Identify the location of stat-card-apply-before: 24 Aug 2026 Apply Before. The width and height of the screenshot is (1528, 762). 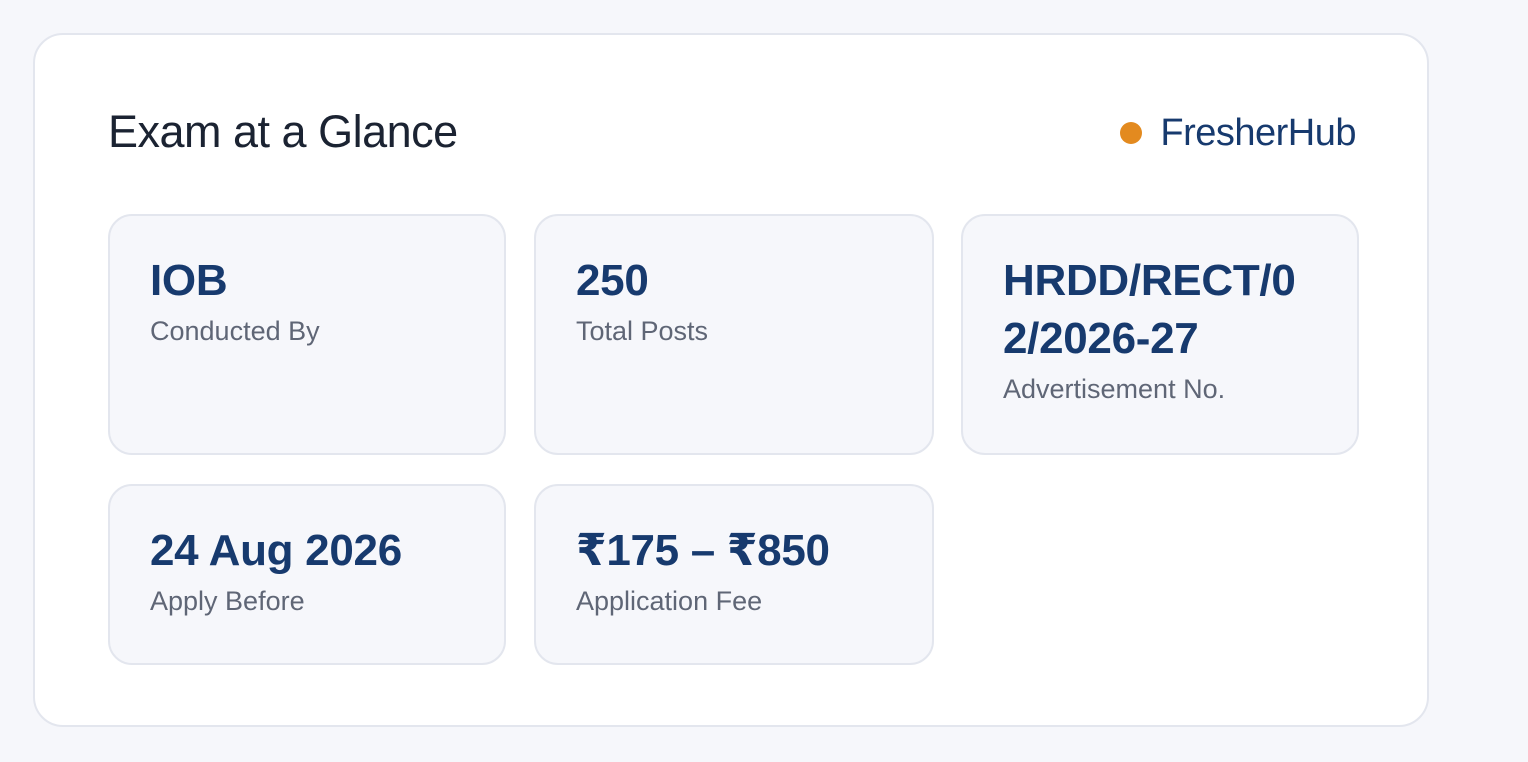
(307, 574).